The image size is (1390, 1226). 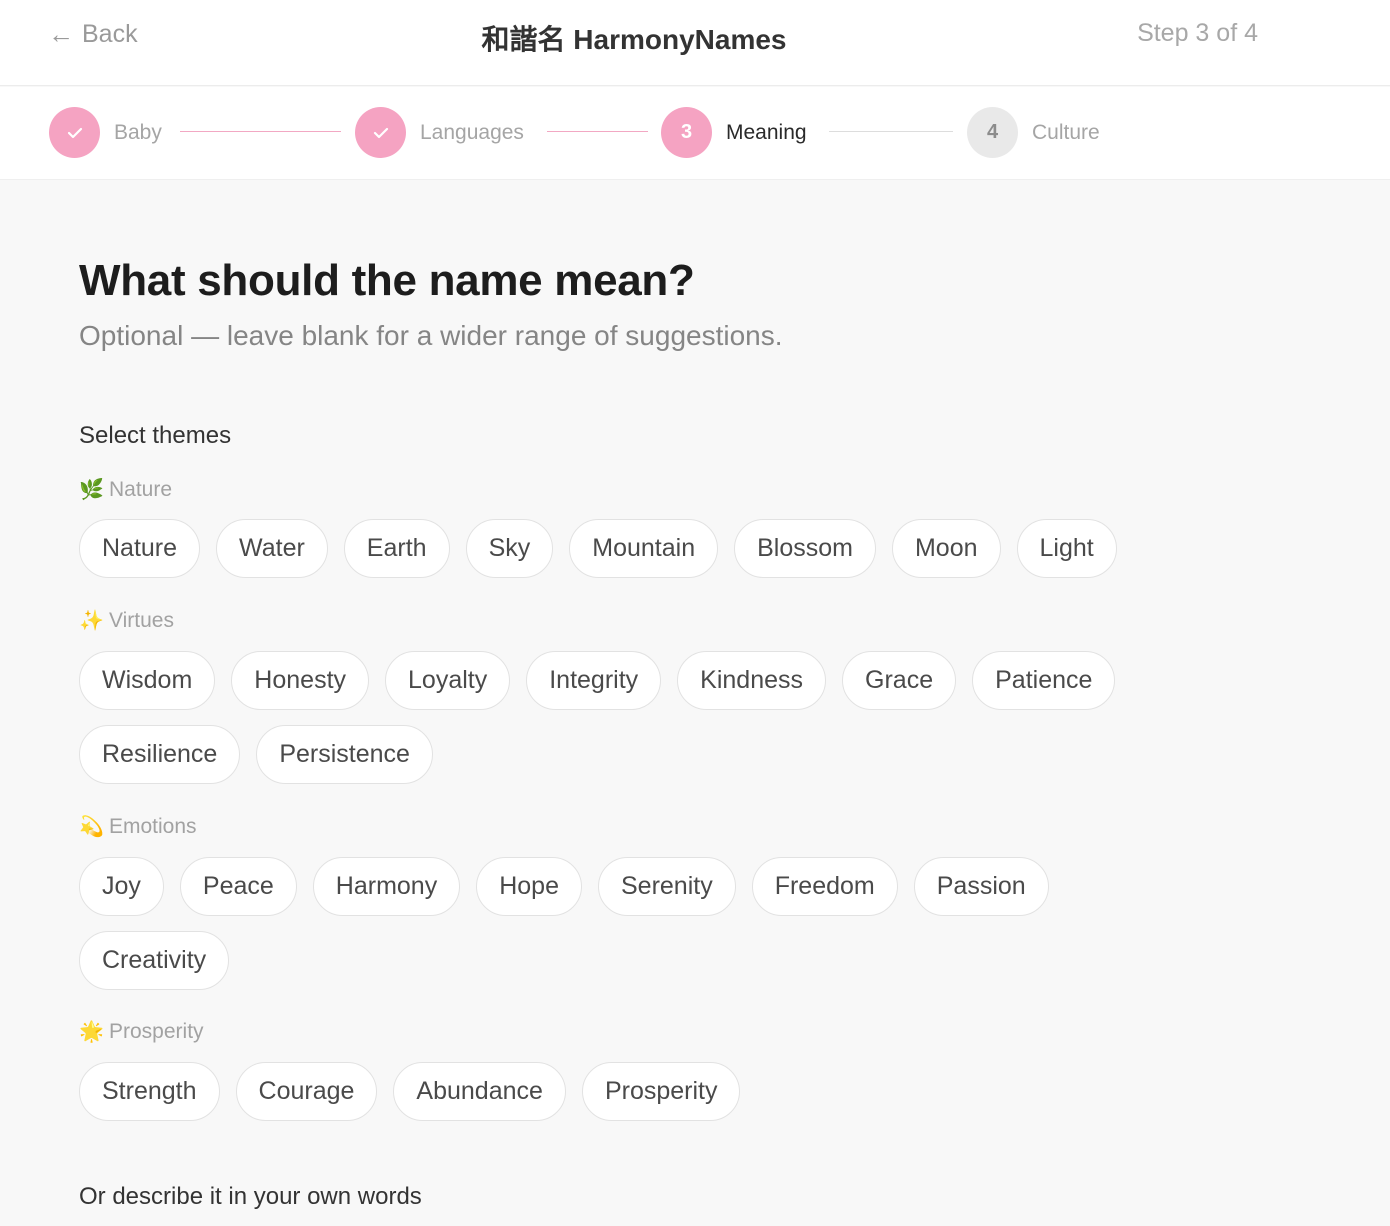 I want to click on progress-stepper: Baby Languages 3 Meaning 4 Culture, so click(x=695, y=133).